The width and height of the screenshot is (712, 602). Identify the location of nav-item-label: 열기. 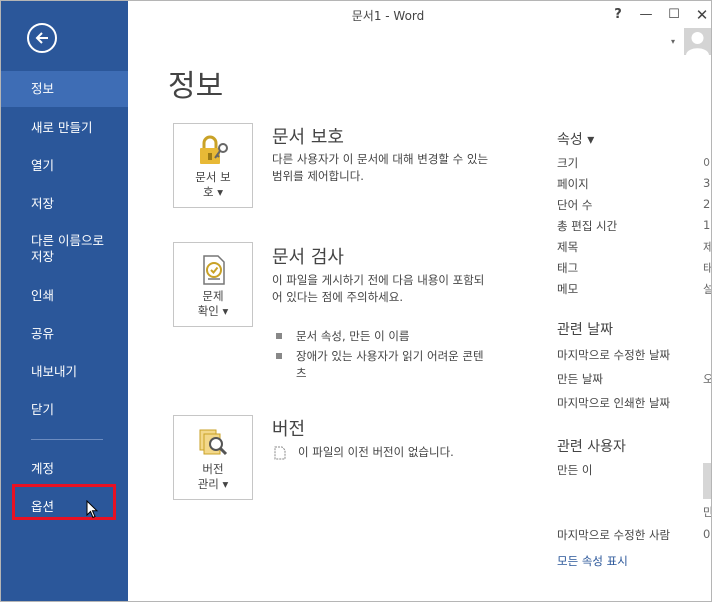
(43, 165).